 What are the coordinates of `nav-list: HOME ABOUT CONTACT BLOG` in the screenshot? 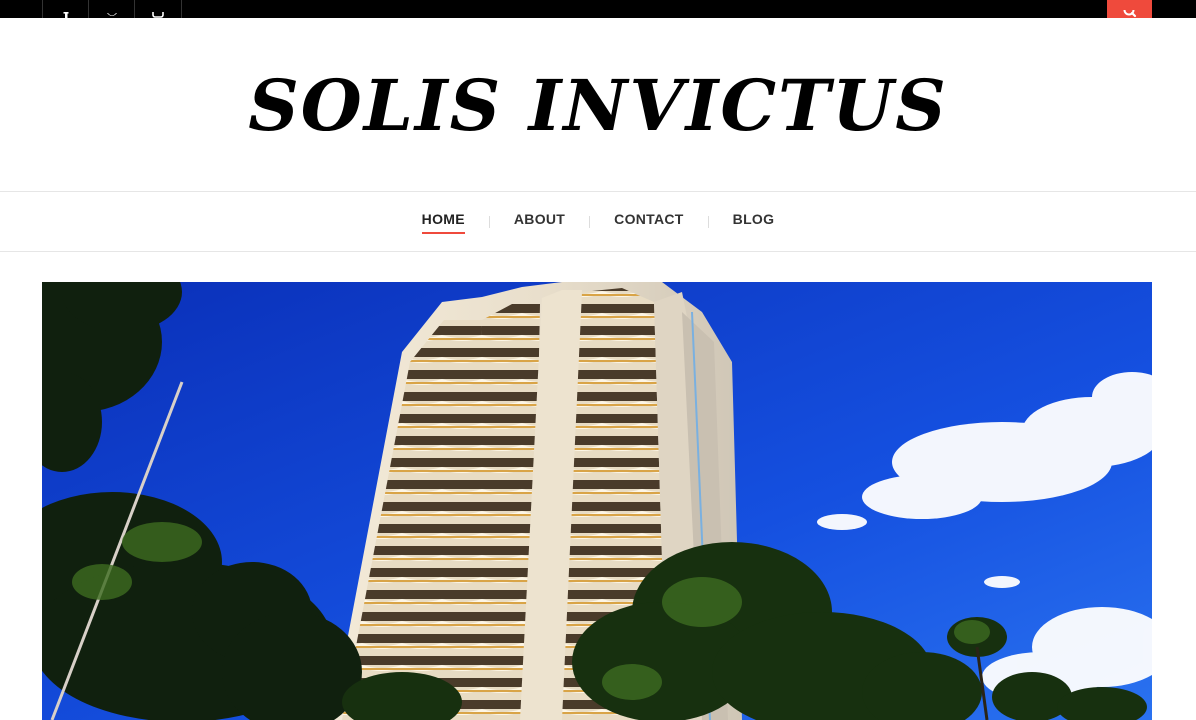 It's located at (598, 221).